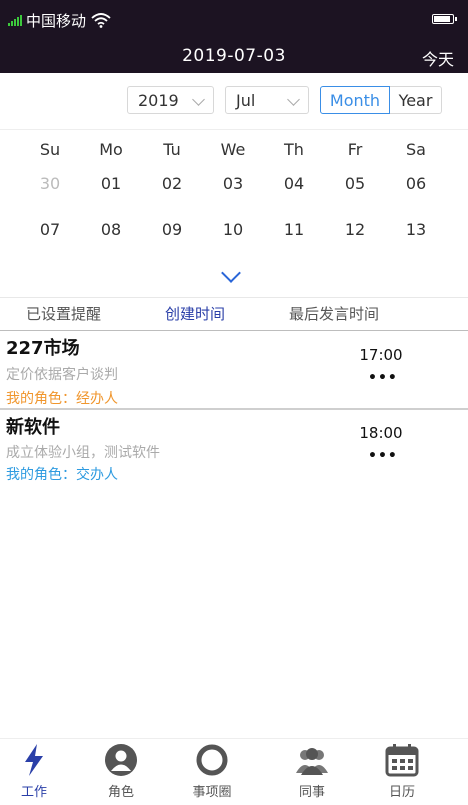 This screenshot has width=468, height=805. I want to click on calendar-week-row: 07 08 09 10 11 12 13, so click(234, 232).